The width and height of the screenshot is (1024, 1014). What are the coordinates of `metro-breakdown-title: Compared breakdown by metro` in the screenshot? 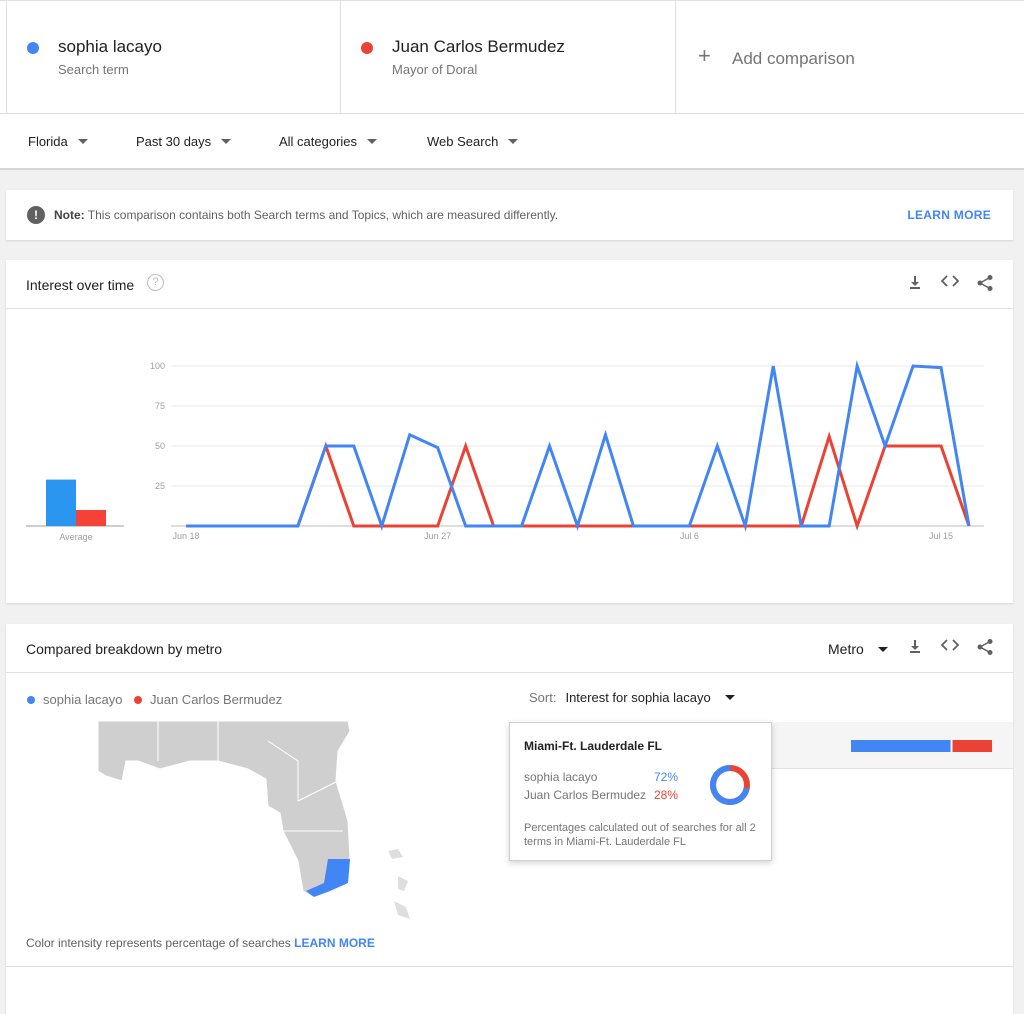 It's located at (124, 649).